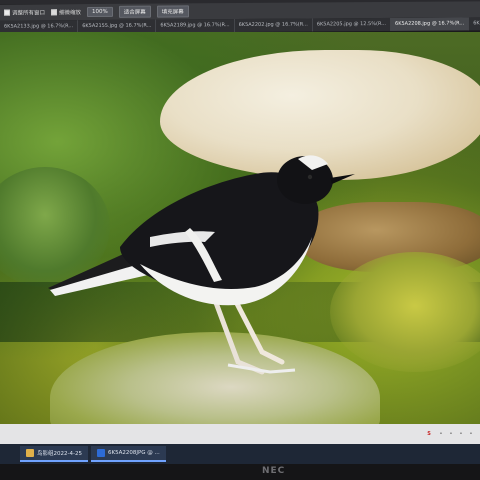 This screenshot has width=480, height=480. I want to click on ime-s-icon: S, so click(429, 434).